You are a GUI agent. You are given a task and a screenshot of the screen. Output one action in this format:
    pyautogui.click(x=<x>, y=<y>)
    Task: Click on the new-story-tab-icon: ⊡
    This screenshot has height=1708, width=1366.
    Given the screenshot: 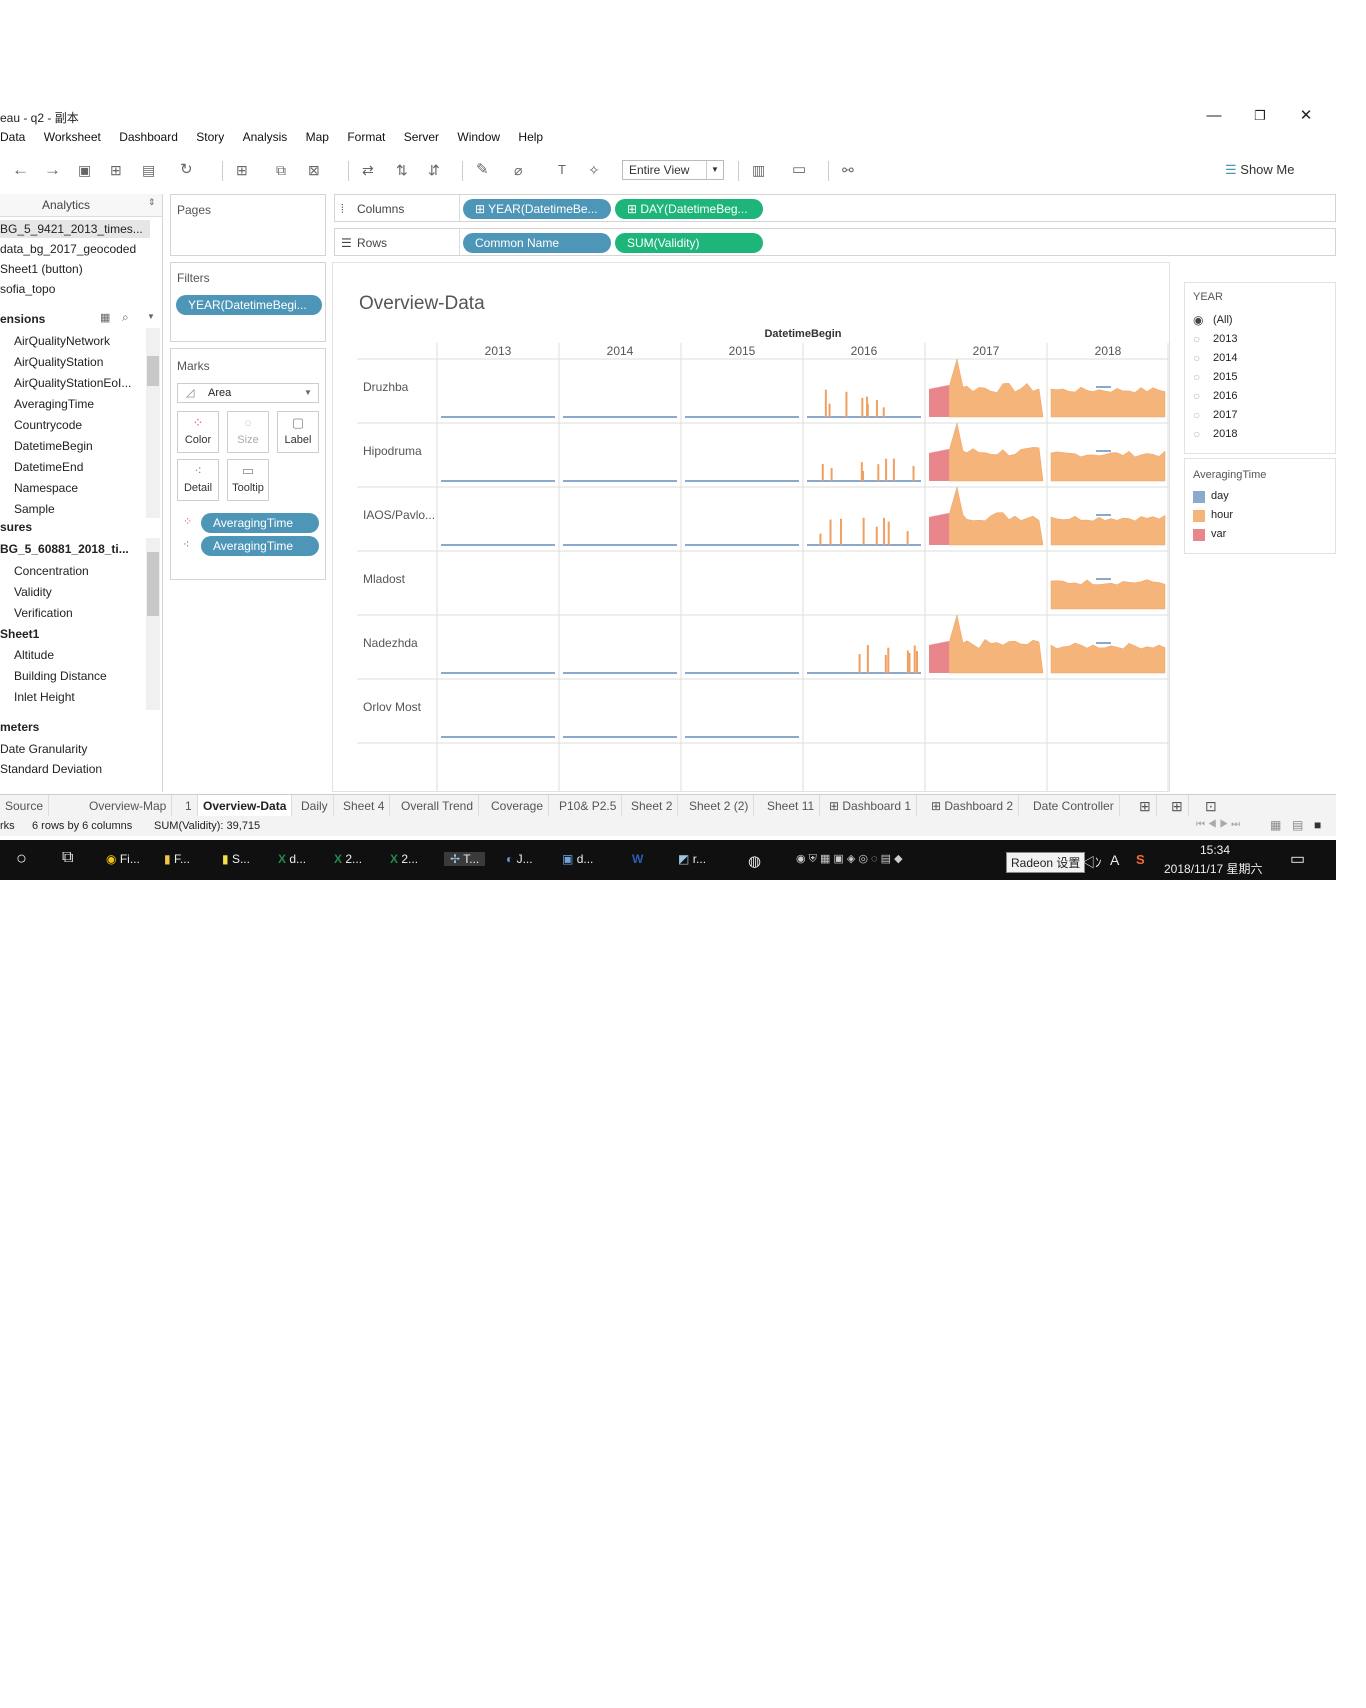 What is the action you would take?
    pyautogui.click(x=1211, y=806)
    